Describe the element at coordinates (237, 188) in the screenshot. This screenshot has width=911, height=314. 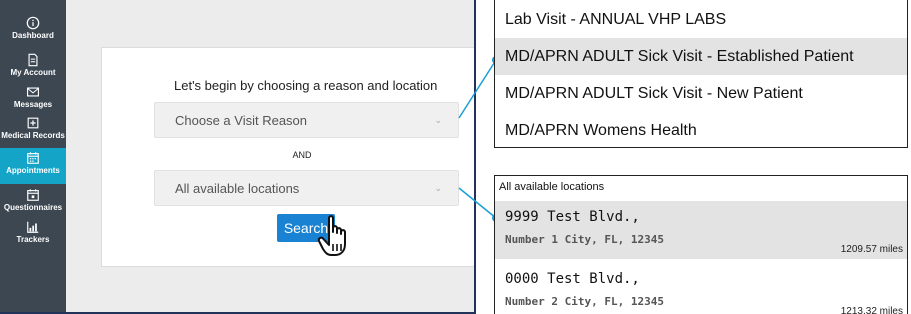
I see `location-select-value: All available locations` at that location.